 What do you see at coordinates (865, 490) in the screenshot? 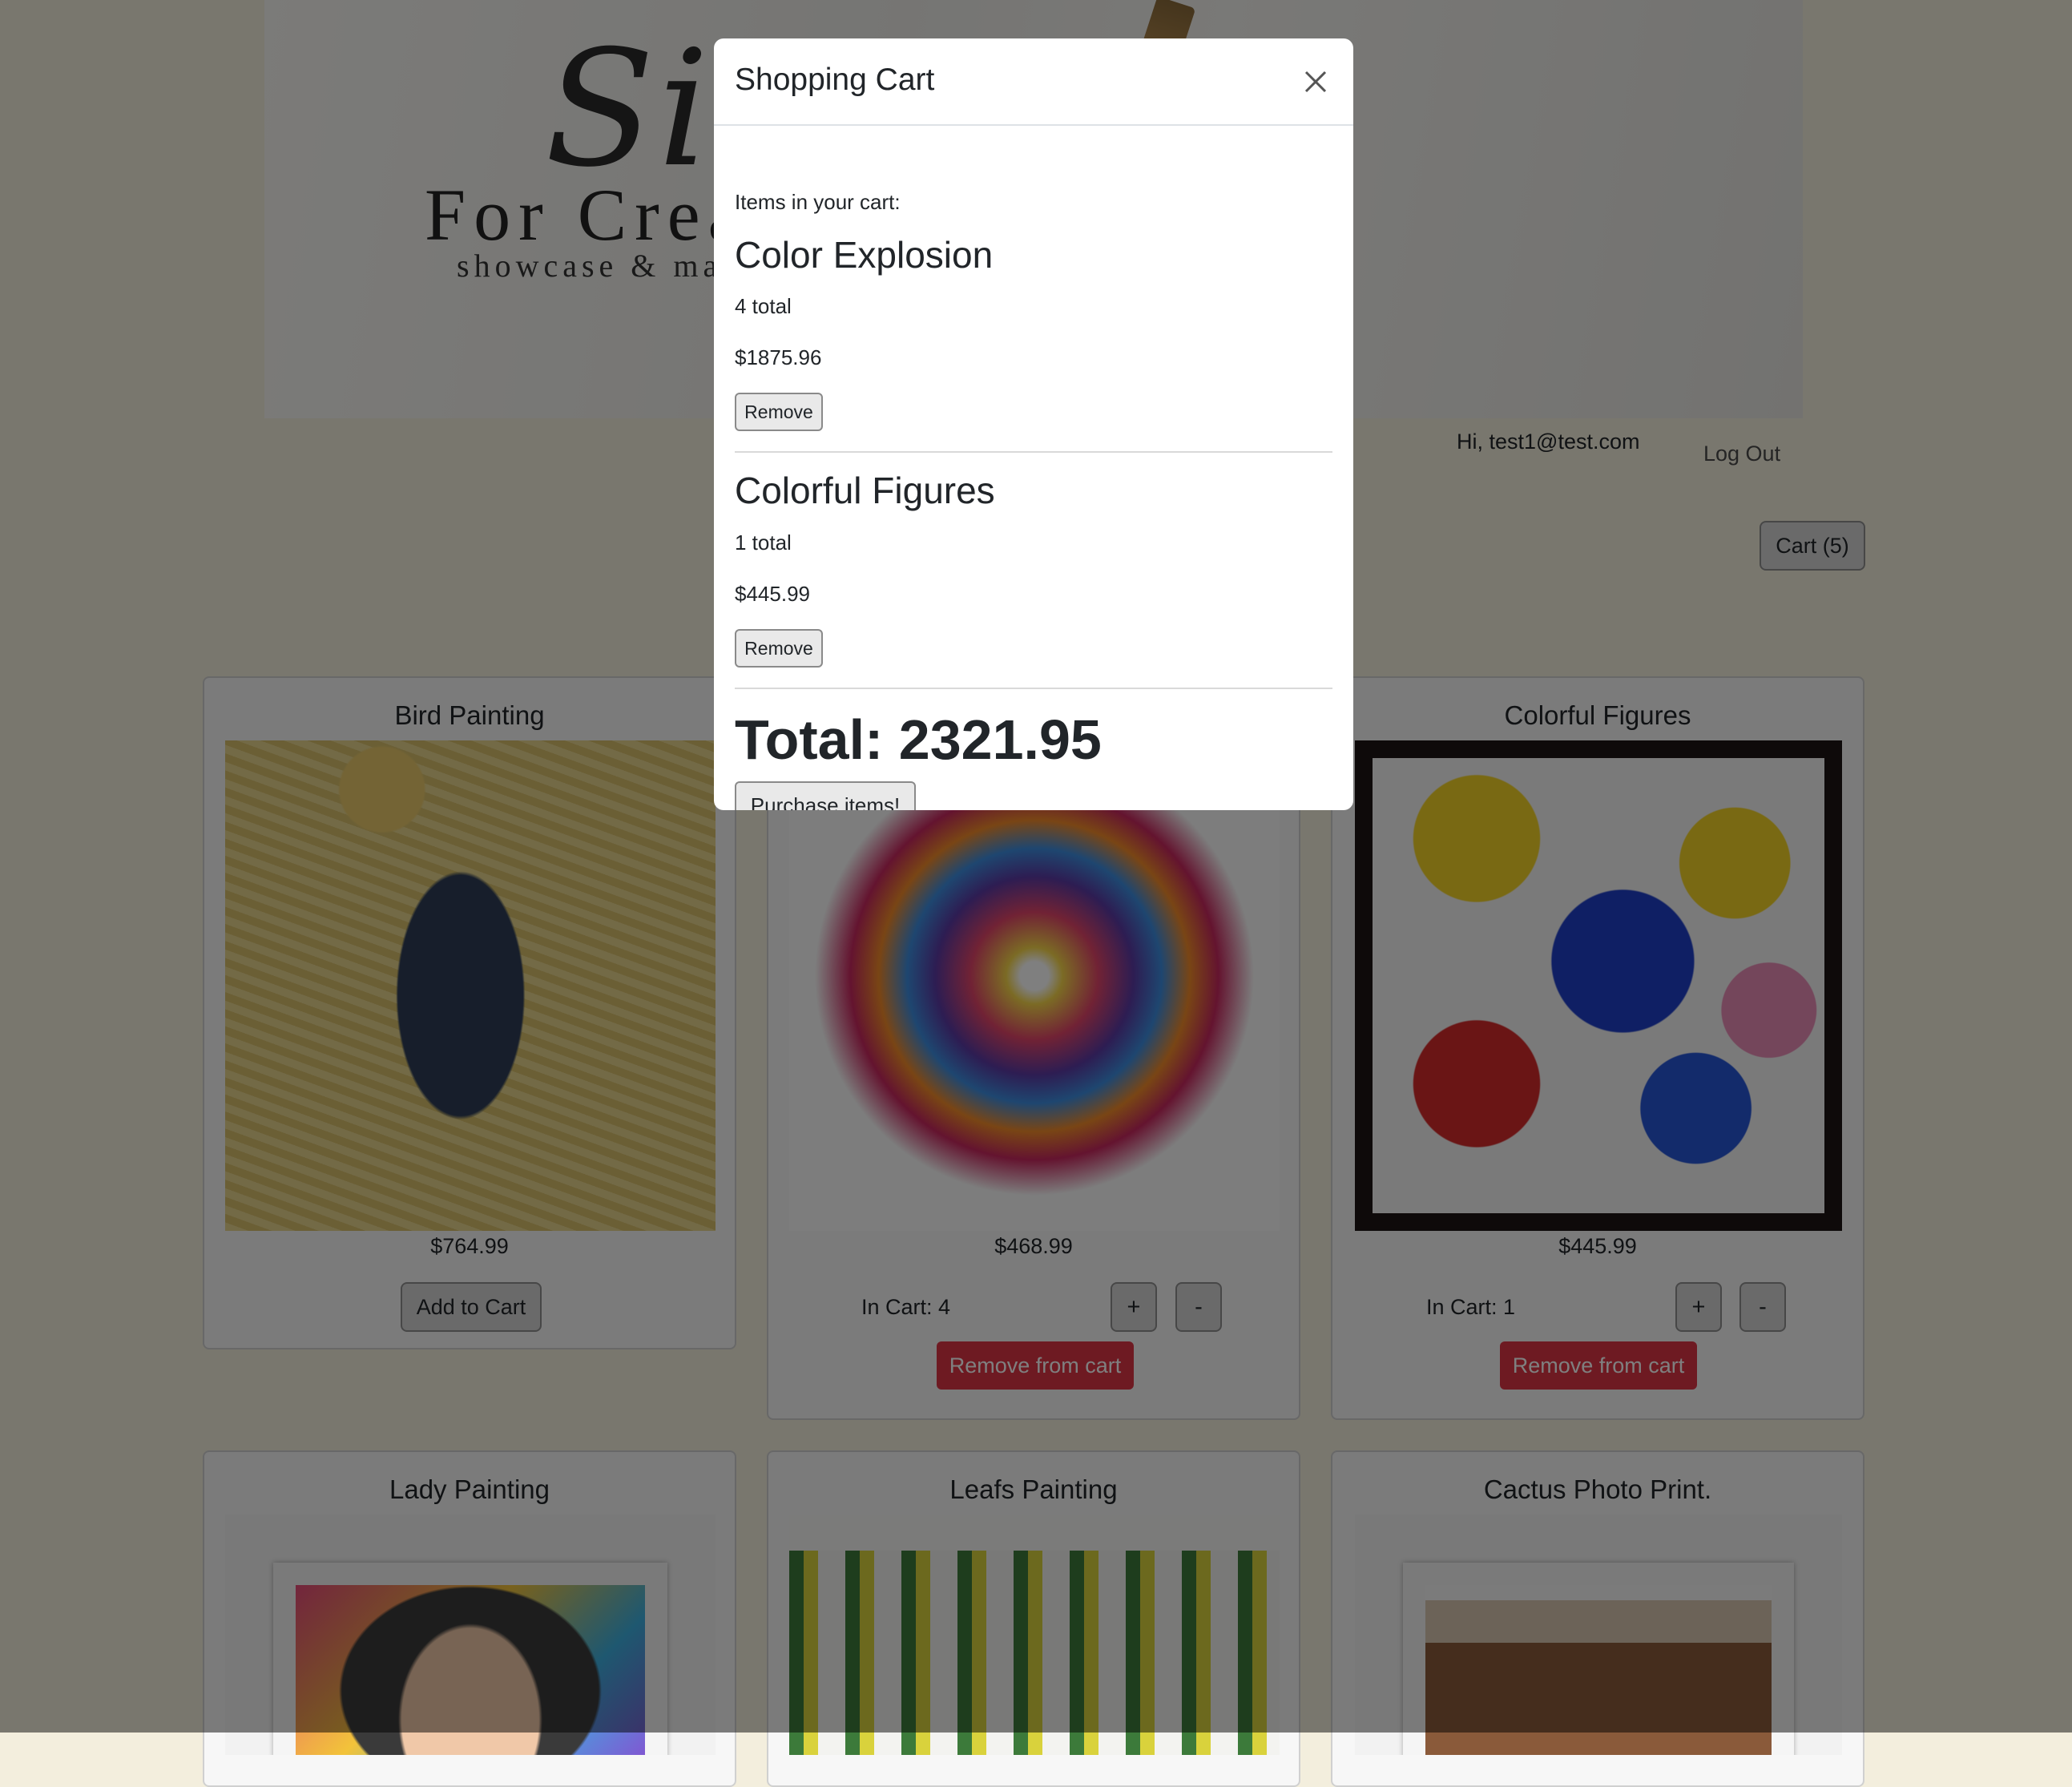
I see `cart-item-name: Colorful Figures` at bounding box center [865, 490].